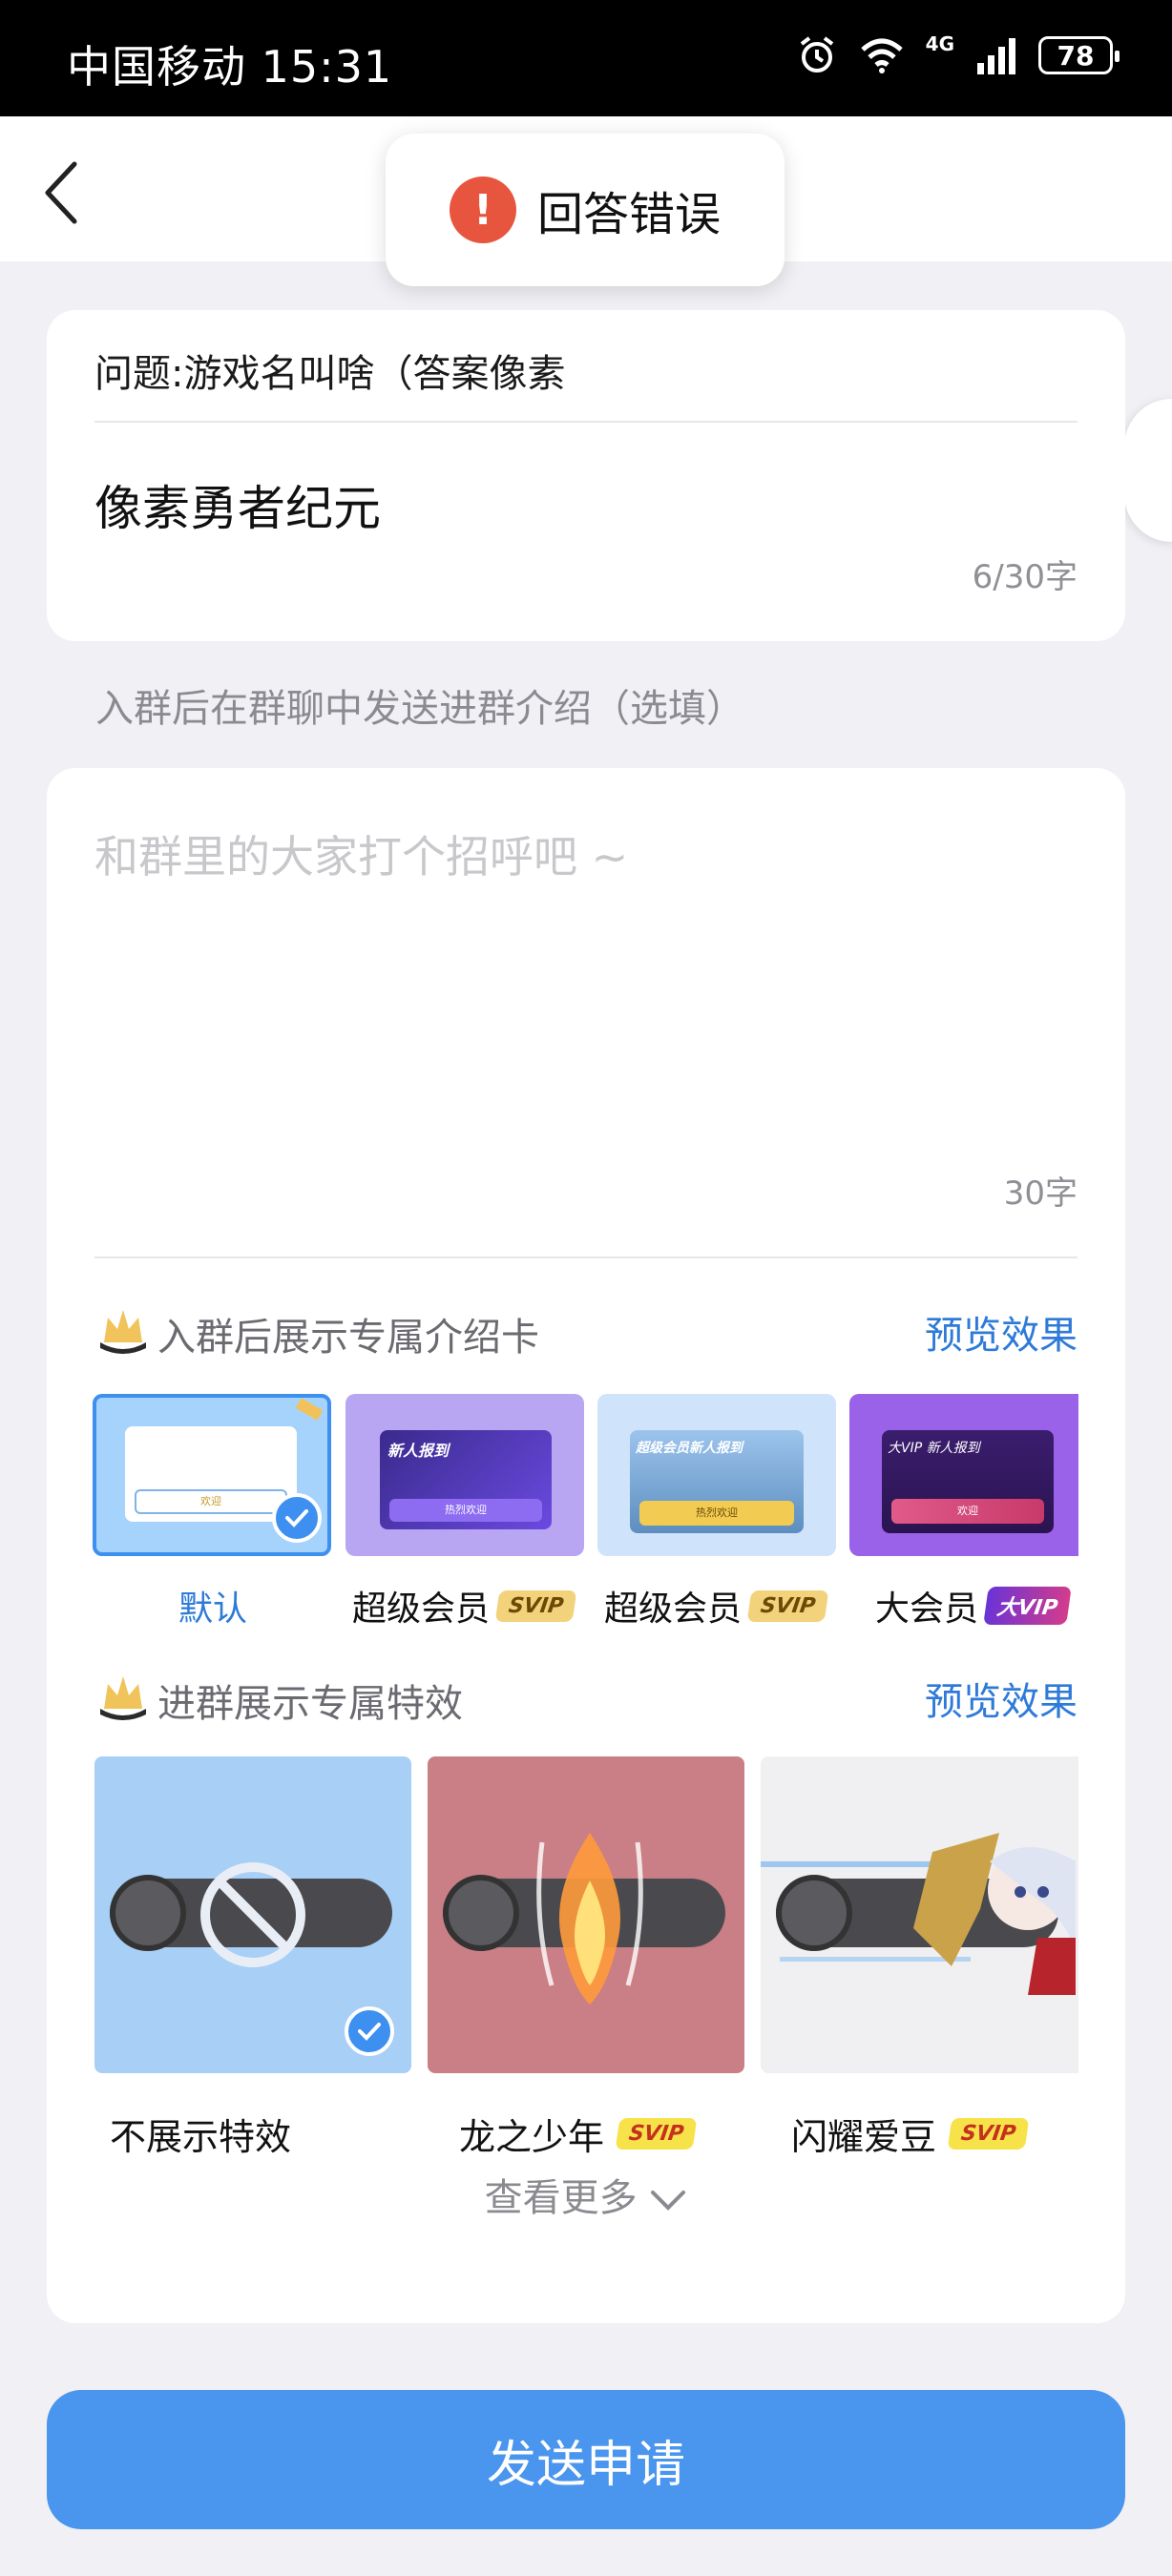 Image resolution: width=1172 pixels, height=2576 pixels. I want to click on carrier-name: 中国移动, so click(156, 67).